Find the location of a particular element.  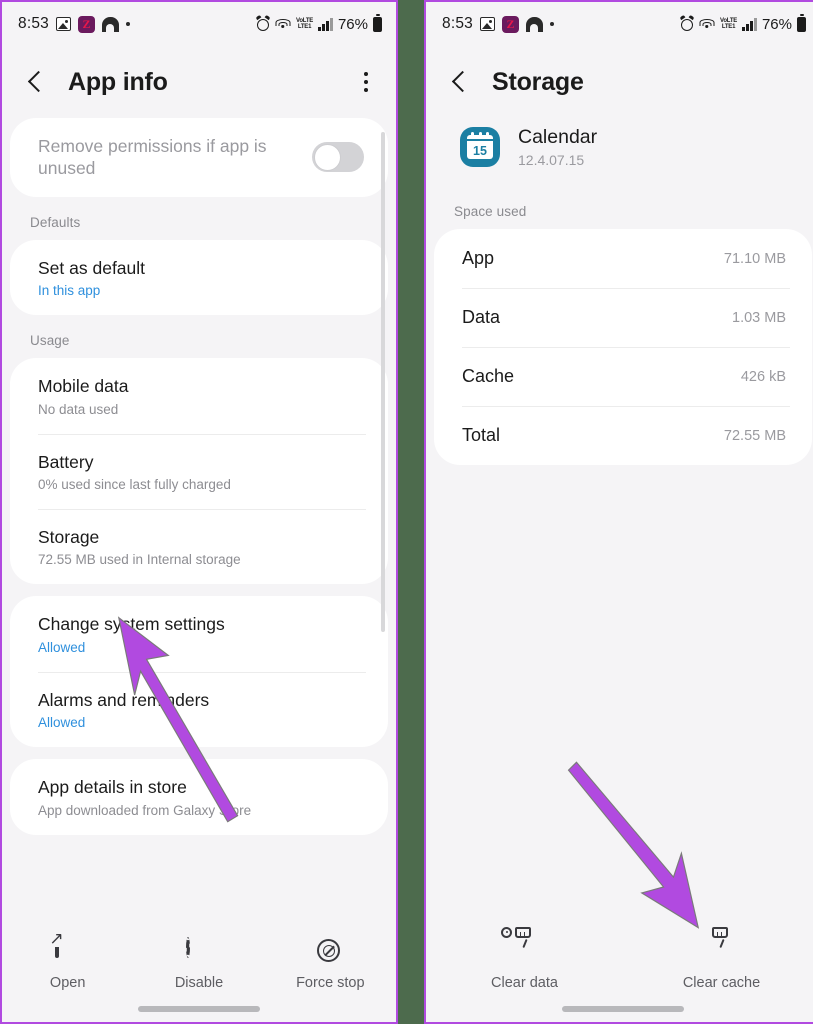

storage-row-total: Total 72.55 MB is located at coordinates (623, 435).